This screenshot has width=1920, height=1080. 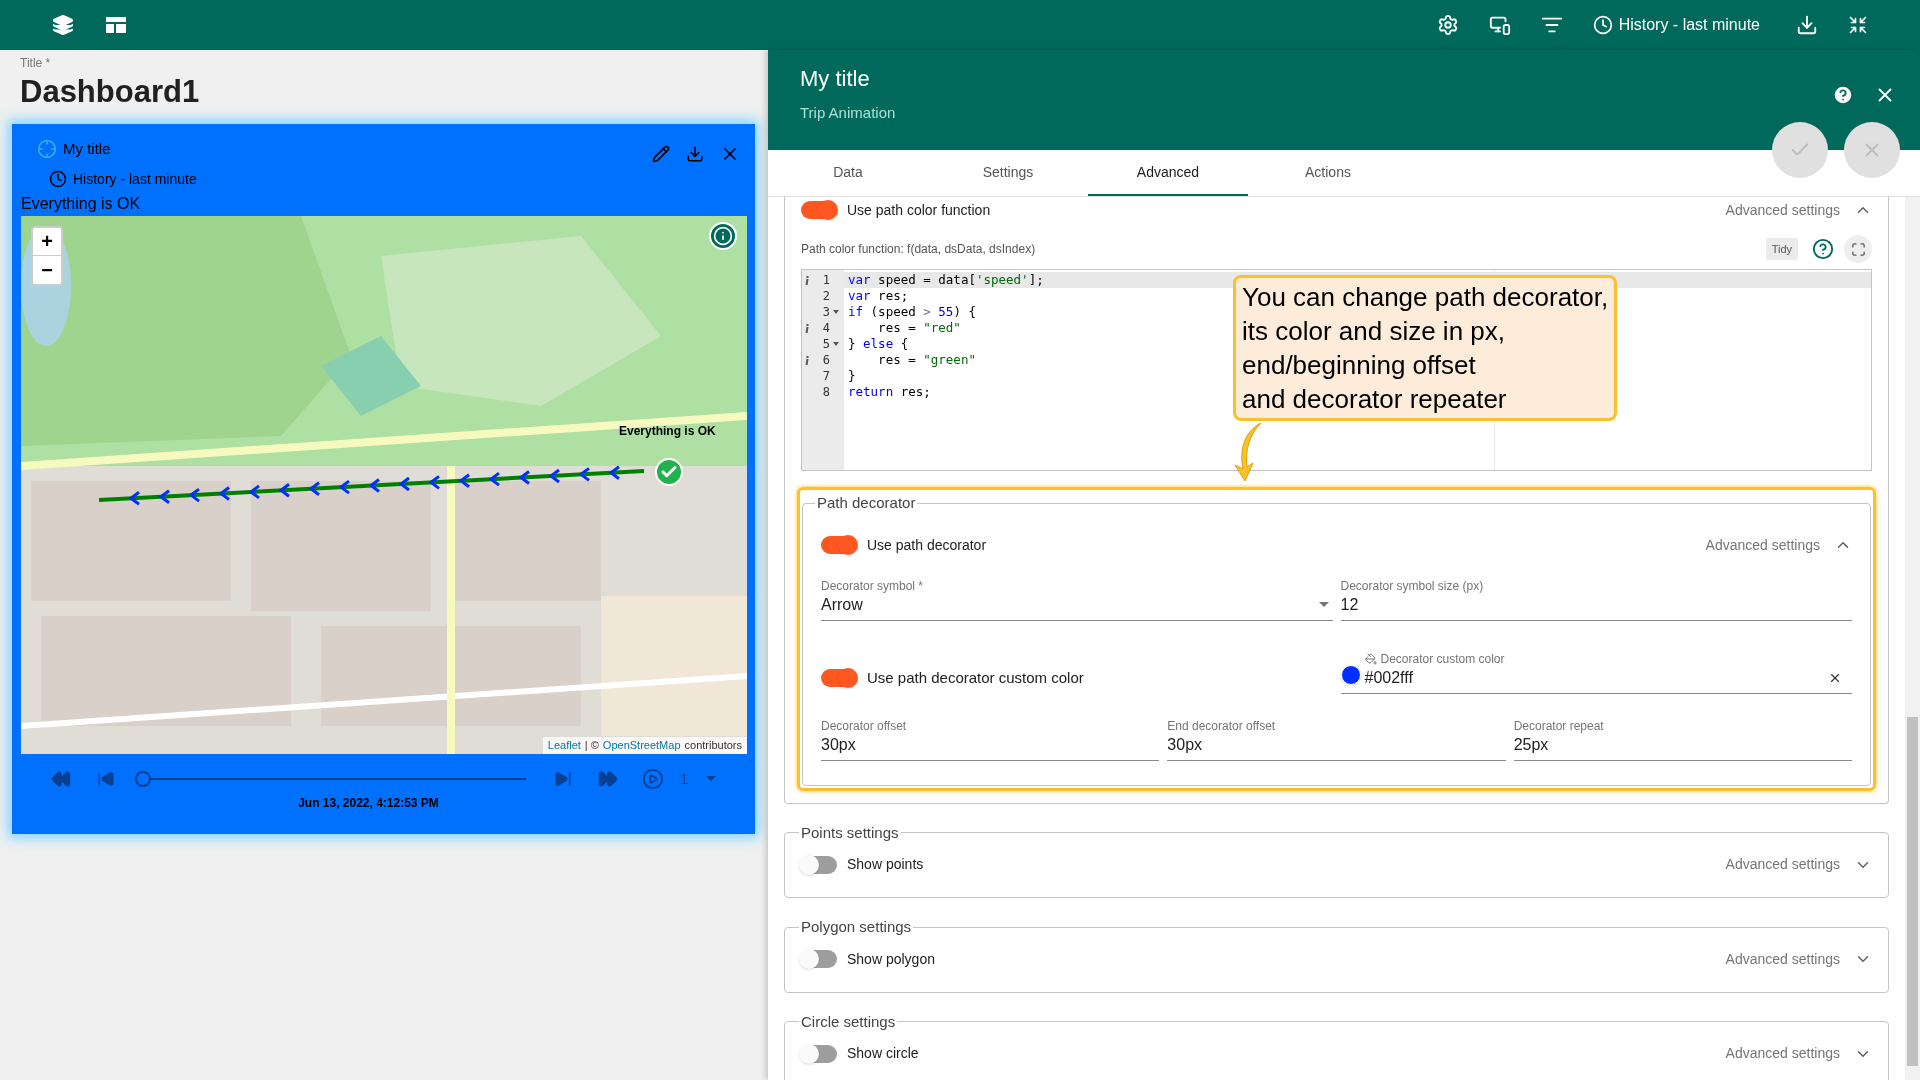 I want to click on tab: Actions, so click(x=1328, y=173).